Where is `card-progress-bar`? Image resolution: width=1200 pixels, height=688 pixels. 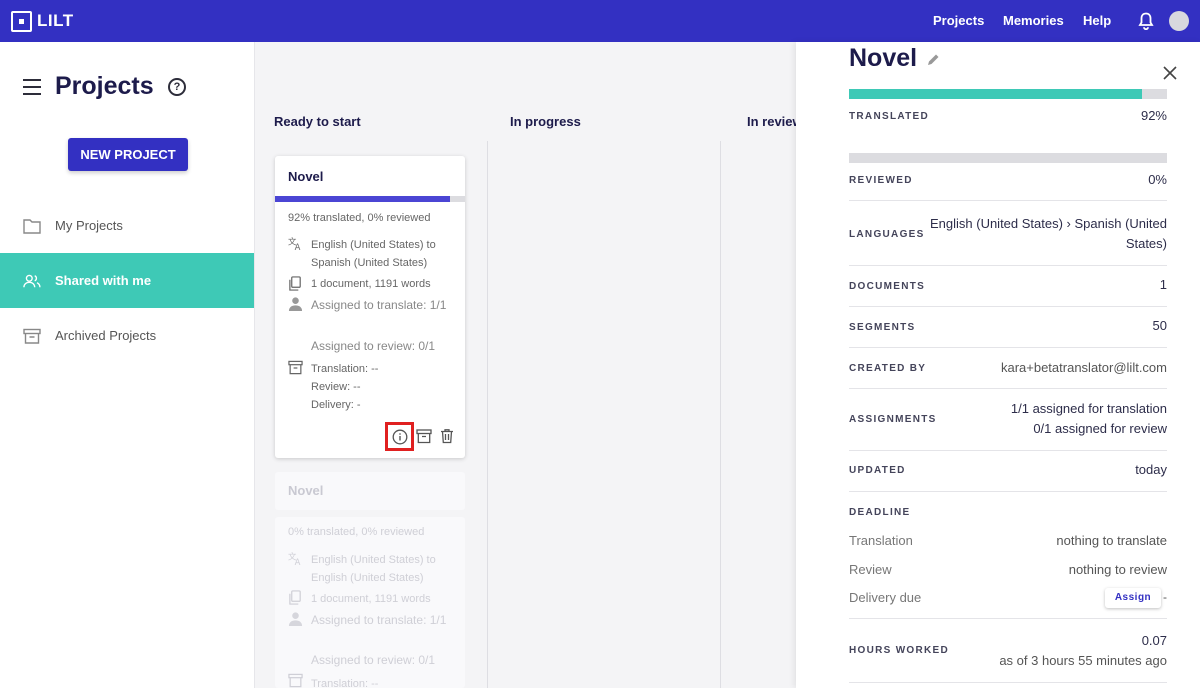 card-progress-bar is located at coordinates (370, 199).